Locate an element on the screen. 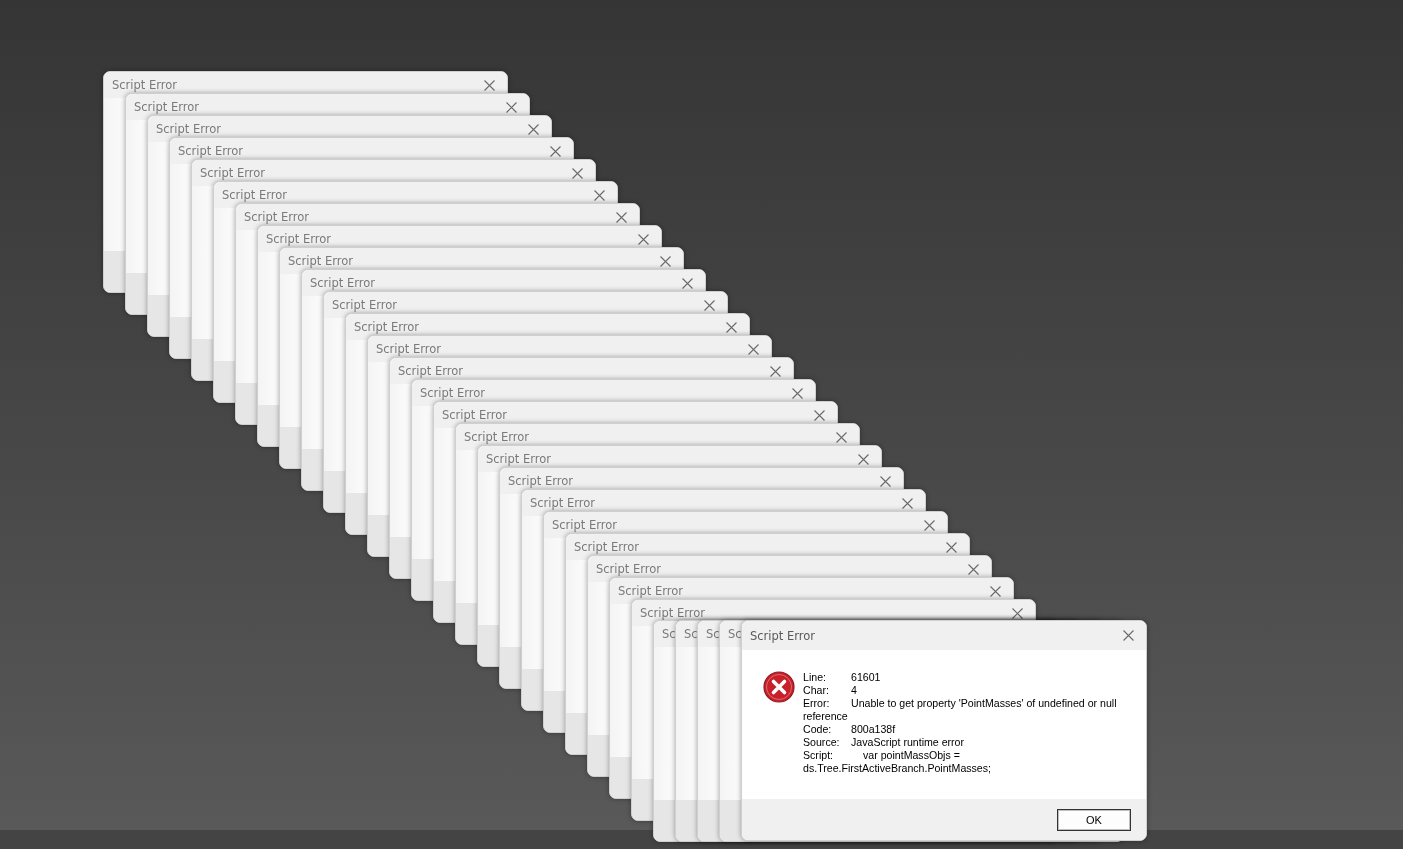  message-line: Line: 61601 is located at coordinates (842, 677).